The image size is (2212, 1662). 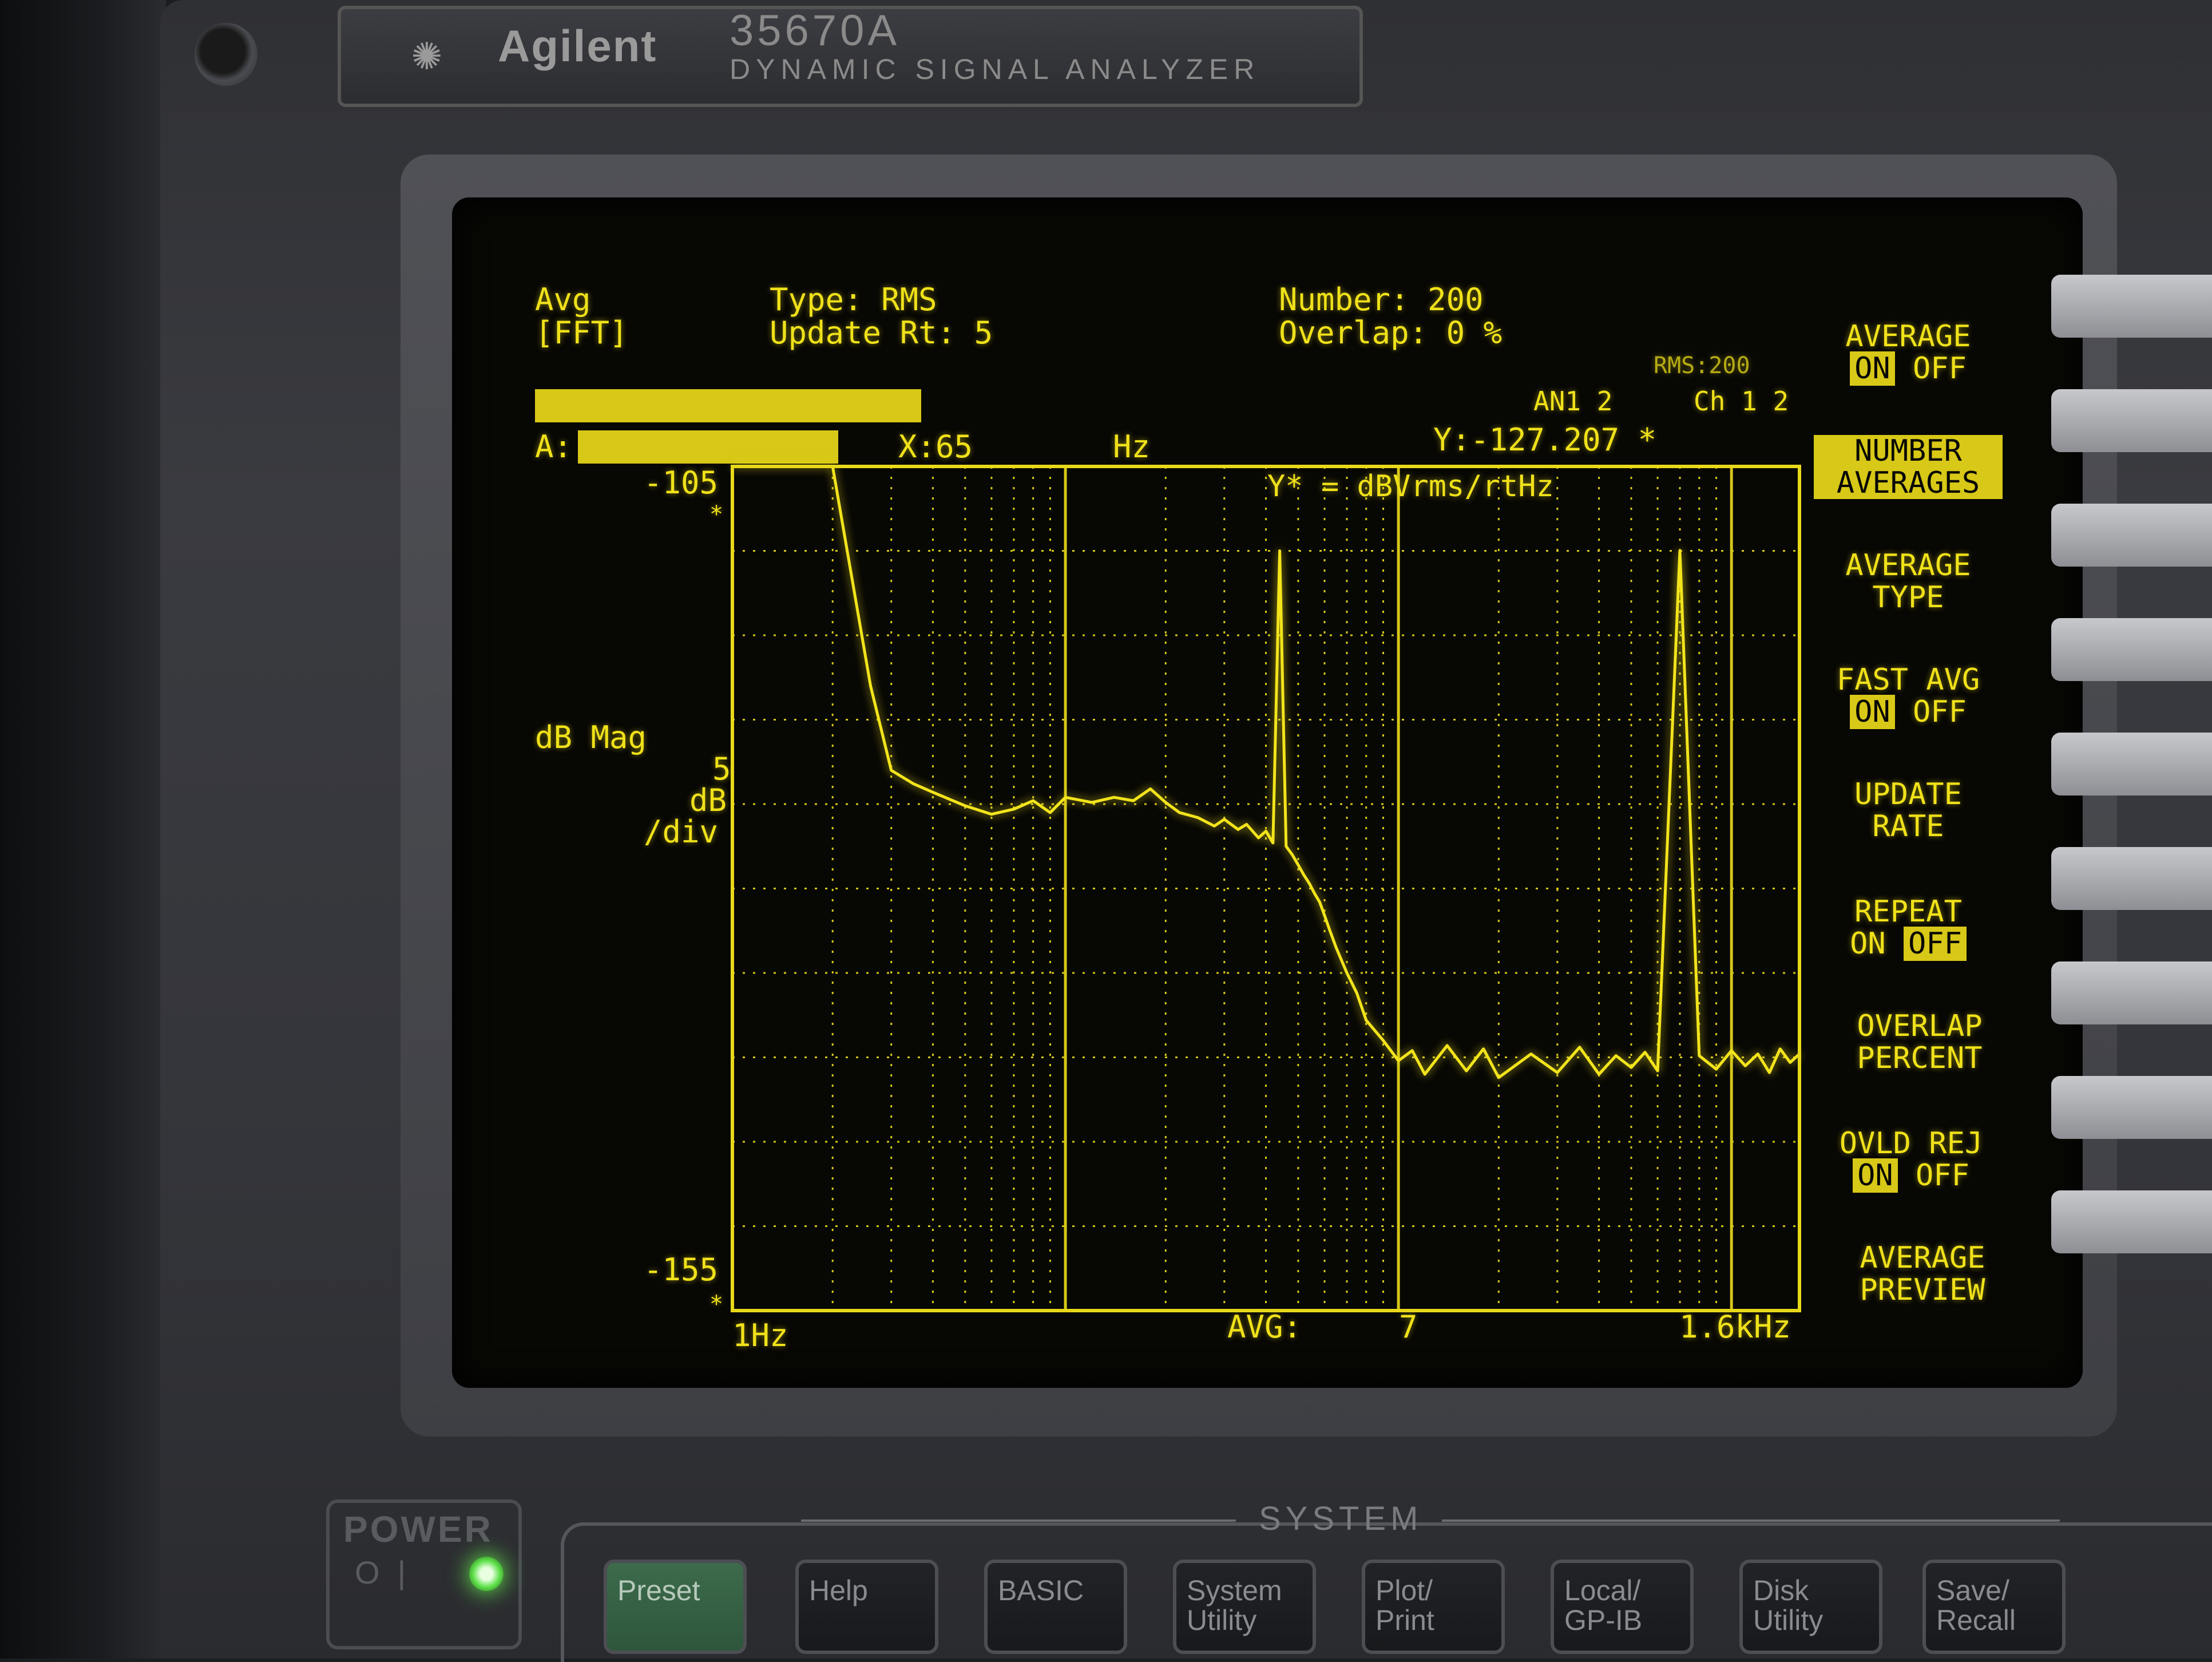 I want to click on local-gpib-button: Local/GP-IB, so click(x=1622, y=1607).